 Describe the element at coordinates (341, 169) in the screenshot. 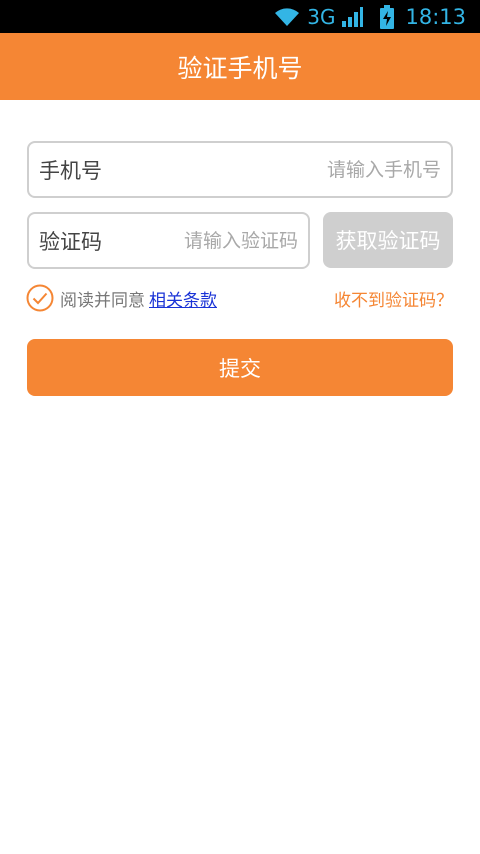

I see `phone-input` at that location.